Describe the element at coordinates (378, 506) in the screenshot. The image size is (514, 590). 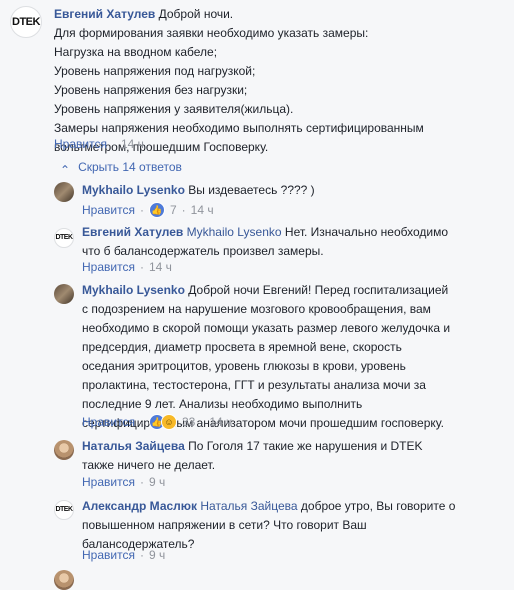
I see `comment-text-line: доброе утро, Вы говорите о` at that location.